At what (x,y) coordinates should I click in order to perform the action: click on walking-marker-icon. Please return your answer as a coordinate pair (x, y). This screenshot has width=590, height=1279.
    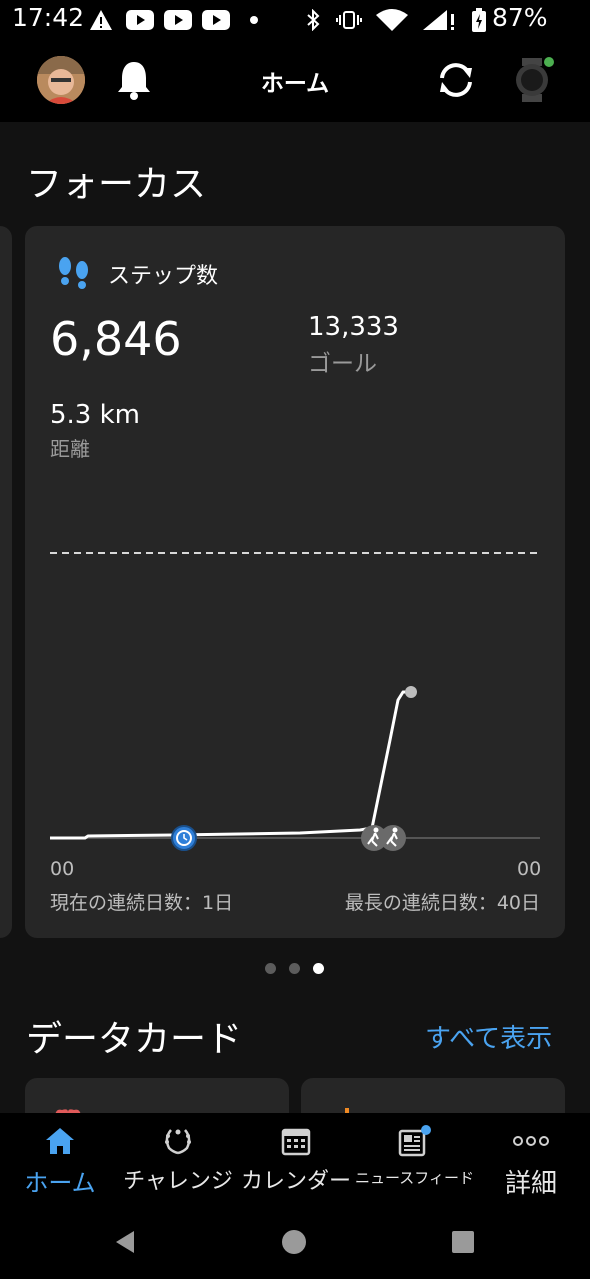
    Looking at the image, I should click on (393, 838).